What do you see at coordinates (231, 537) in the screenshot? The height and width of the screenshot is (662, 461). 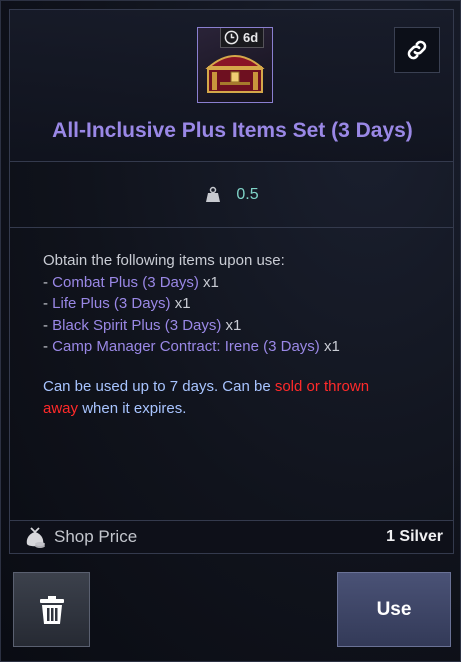 I see `shop-price-row: Shop Price 1 Silver` at bounding box center [231, 537].